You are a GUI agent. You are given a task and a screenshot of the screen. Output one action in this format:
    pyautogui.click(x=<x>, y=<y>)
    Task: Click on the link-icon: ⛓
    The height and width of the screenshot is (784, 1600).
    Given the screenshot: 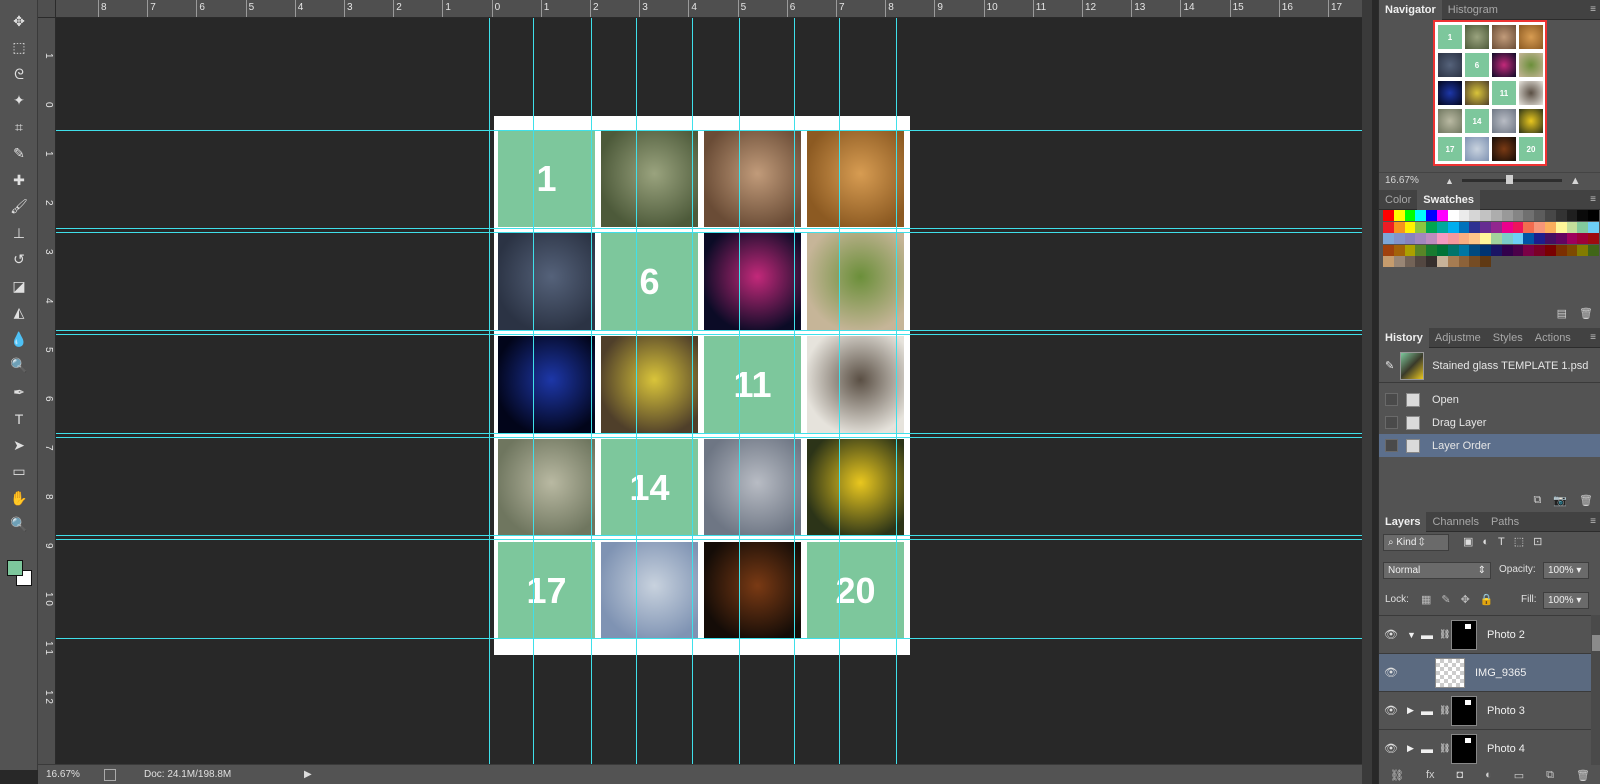 What is the action you would take?
    pyautogui.click(x=1445, y=634)
    